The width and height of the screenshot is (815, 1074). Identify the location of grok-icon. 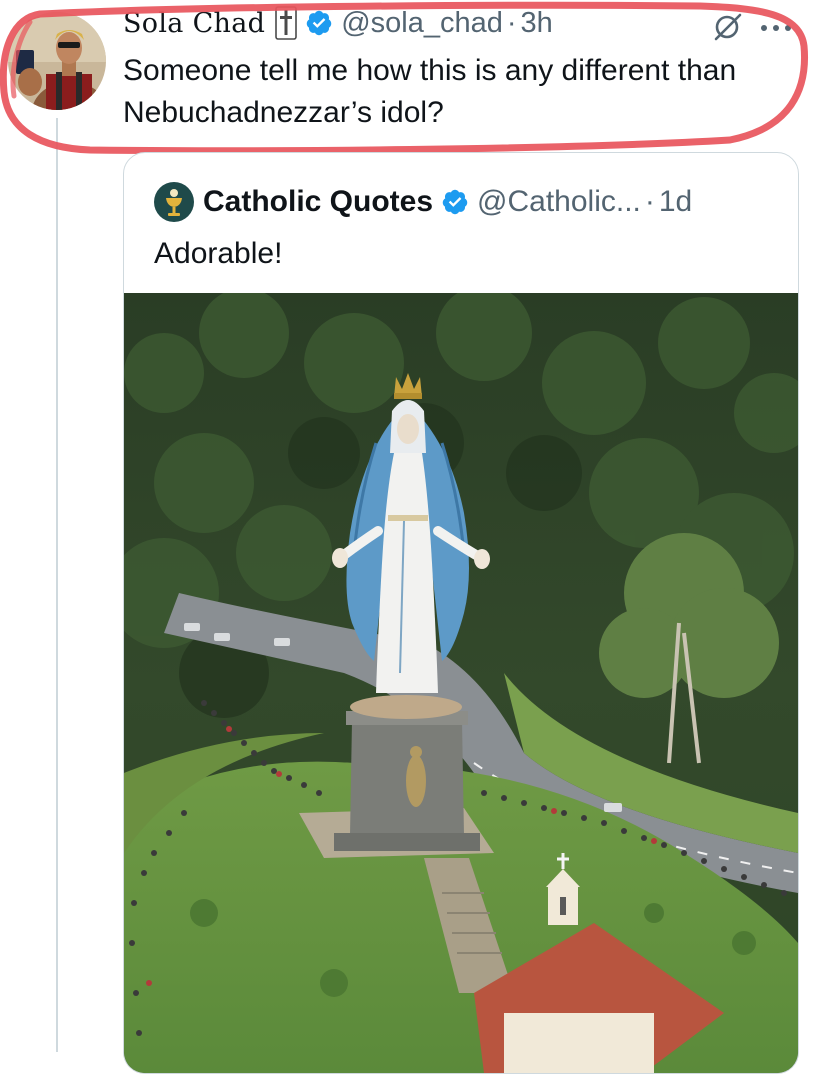
(728, 28).